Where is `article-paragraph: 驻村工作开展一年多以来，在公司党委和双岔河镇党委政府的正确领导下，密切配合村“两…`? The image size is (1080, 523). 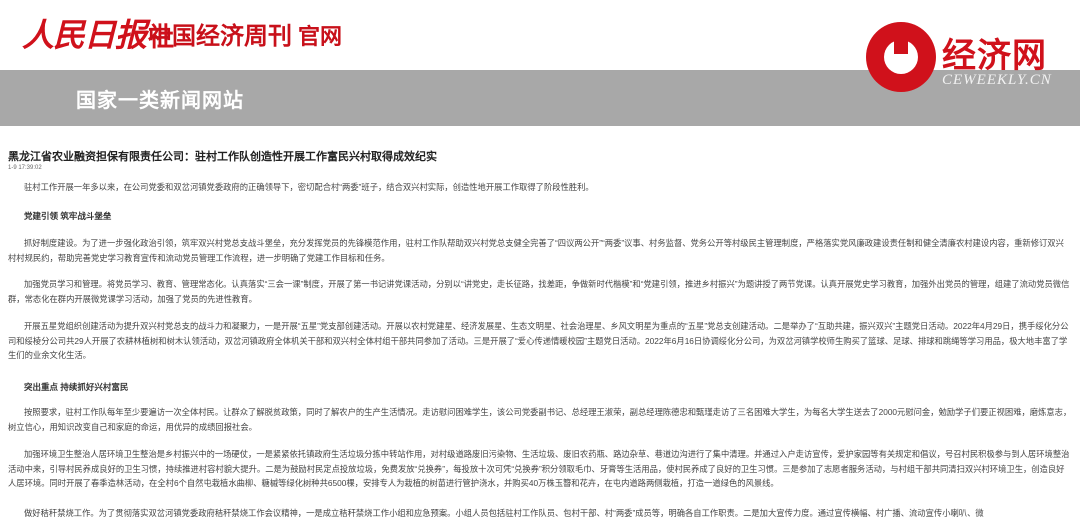 article-paragraph: 驻村工作开展一年多以来，在公司党委和双岔河镇党委政府的正确领导下，密切配合村“两… is located at coordinates (309, 187).